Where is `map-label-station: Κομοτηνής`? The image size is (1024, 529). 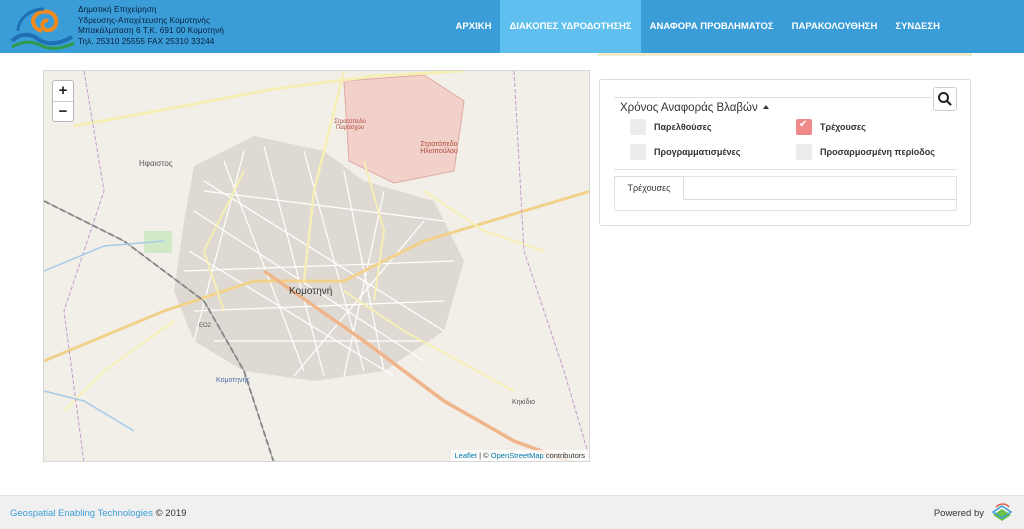 map-label-station: Κομοτηνής is located at coordinates (233, 380).